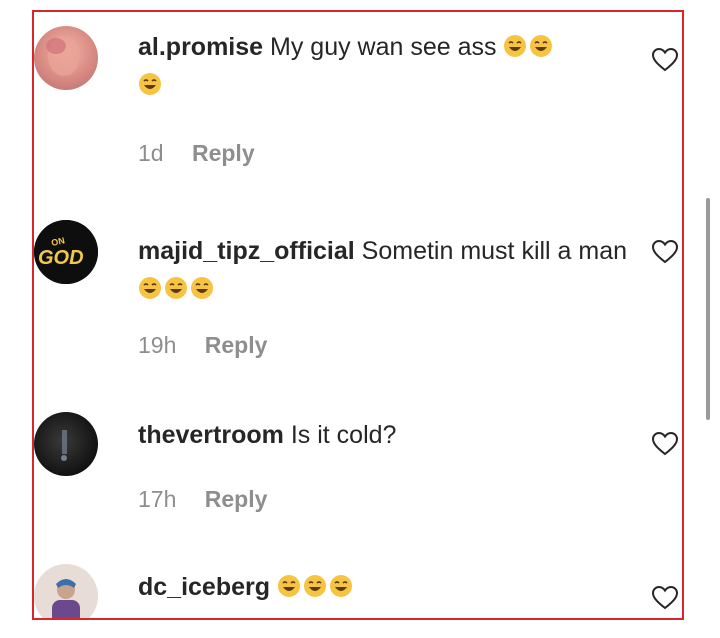  I want to click on comment-meta: 1d Reply, so click(196, 153).